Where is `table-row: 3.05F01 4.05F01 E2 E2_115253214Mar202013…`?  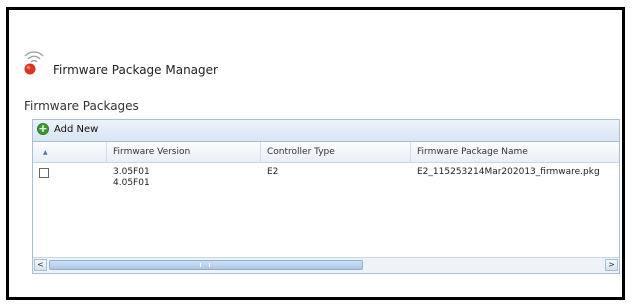
table-row: 3.05F01 4.05F01 E2 E2_115253214Mar202013… is located at coordinates (326, 179).